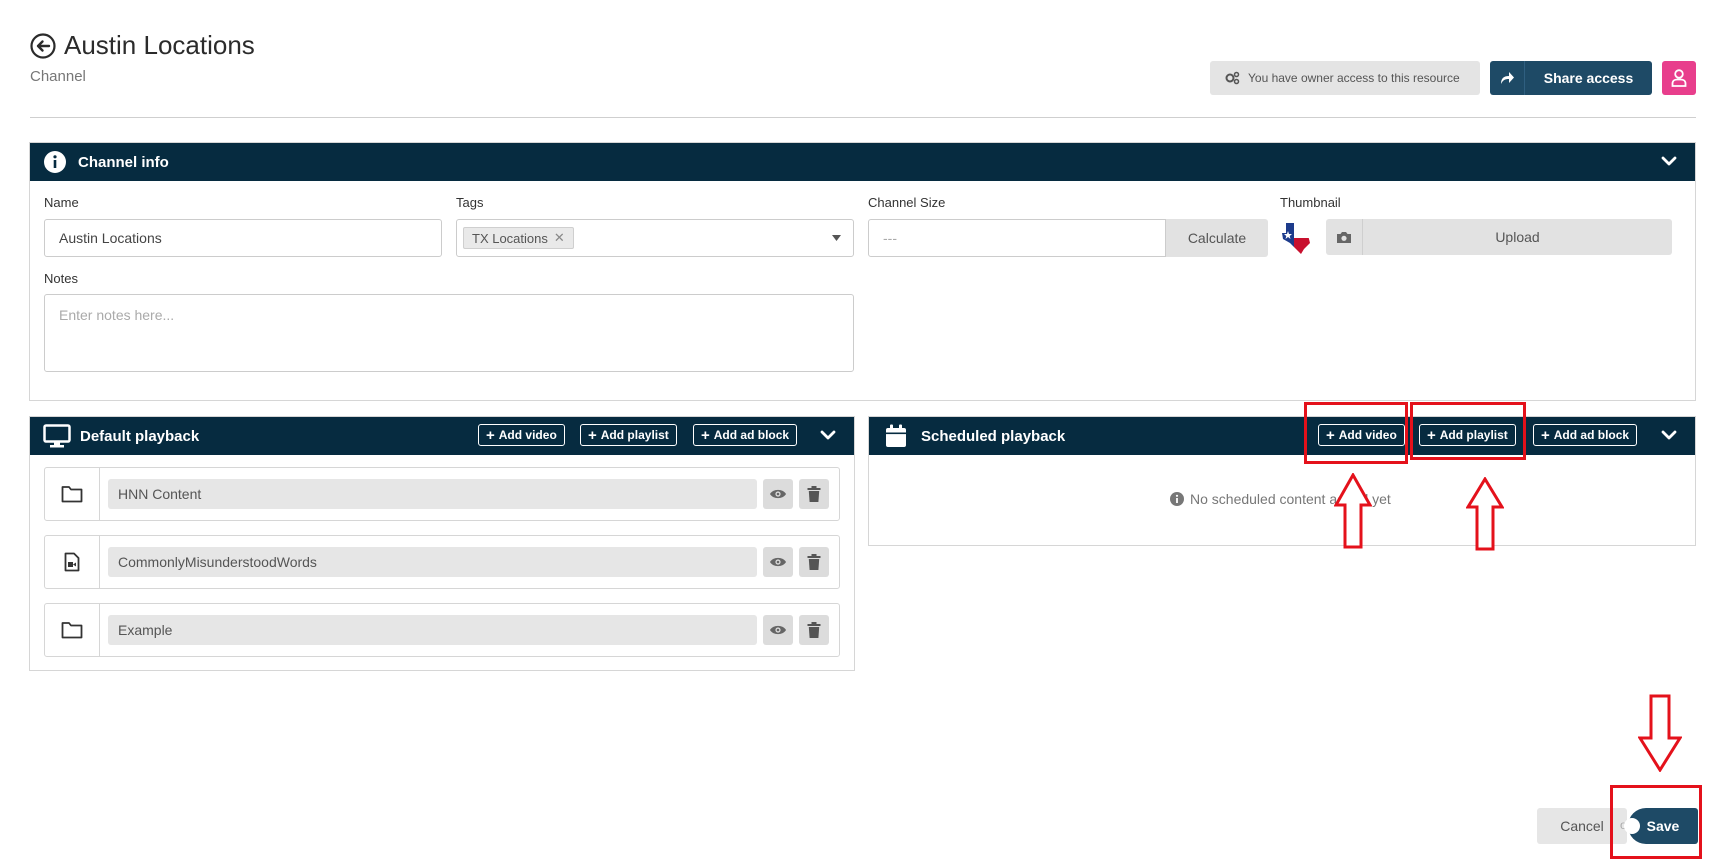  Describe the element at coordinates (1296, 238) in the screenshot. I see `texas-flag-thumbnail` at that location.